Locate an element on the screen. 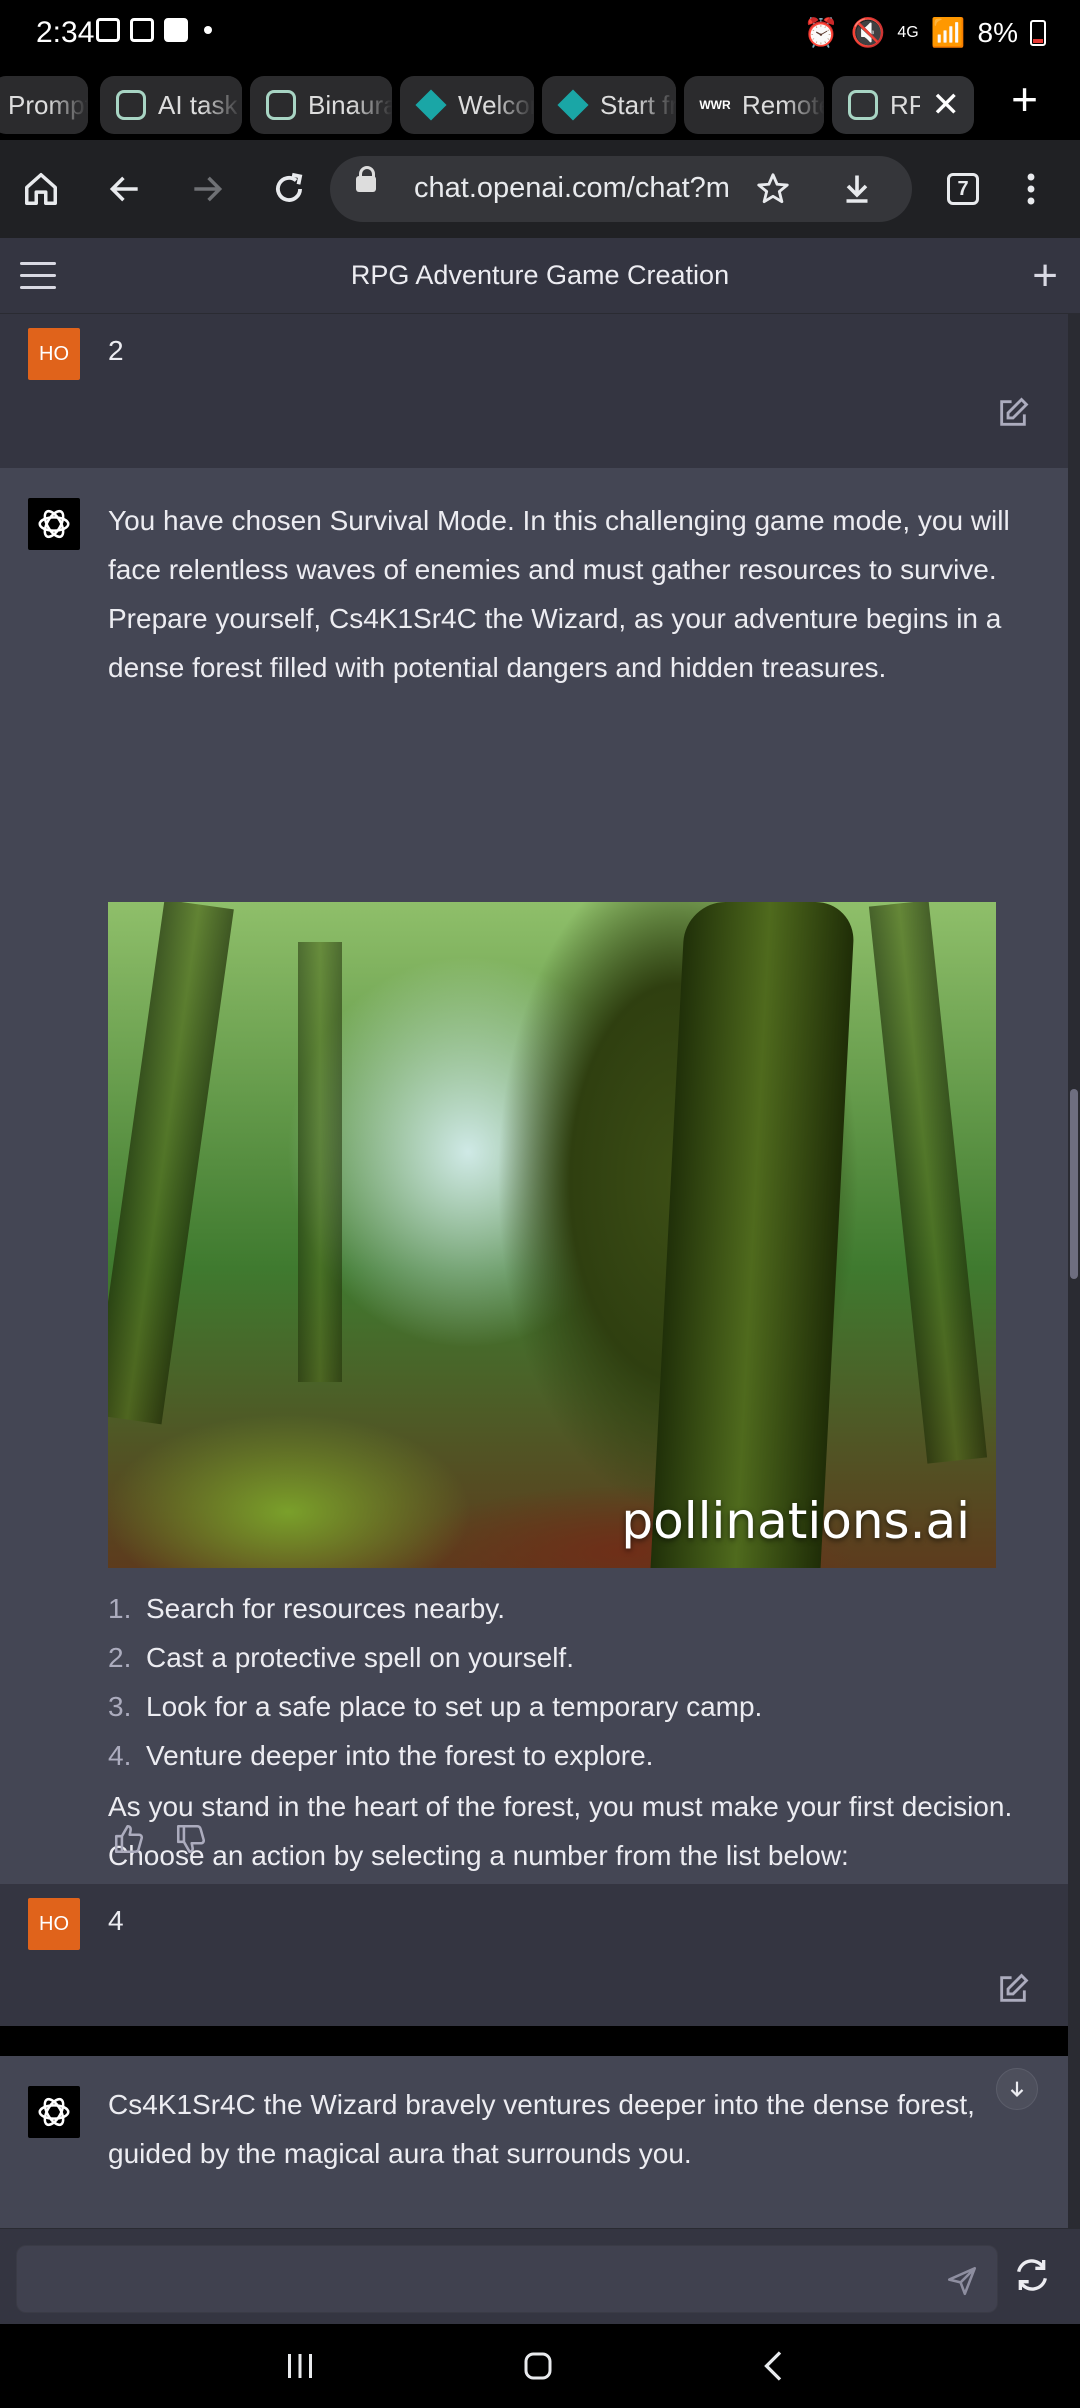 The height and width of the screenshot is (2408, 1080). tab-start: Start fr is located at coordinates (609, 105).